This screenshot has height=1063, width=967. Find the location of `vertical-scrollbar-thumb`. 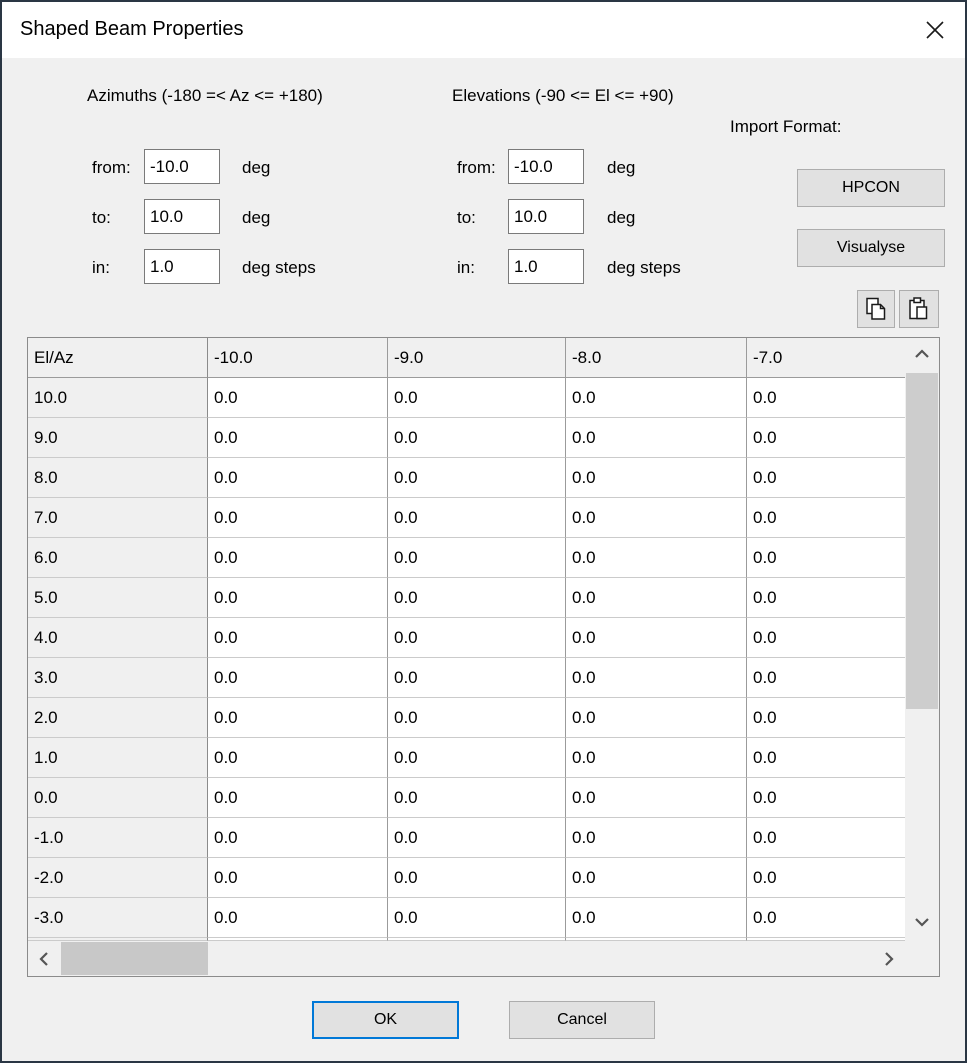

vertical-scrollbar-thumb is located at coordinates (922, 541).